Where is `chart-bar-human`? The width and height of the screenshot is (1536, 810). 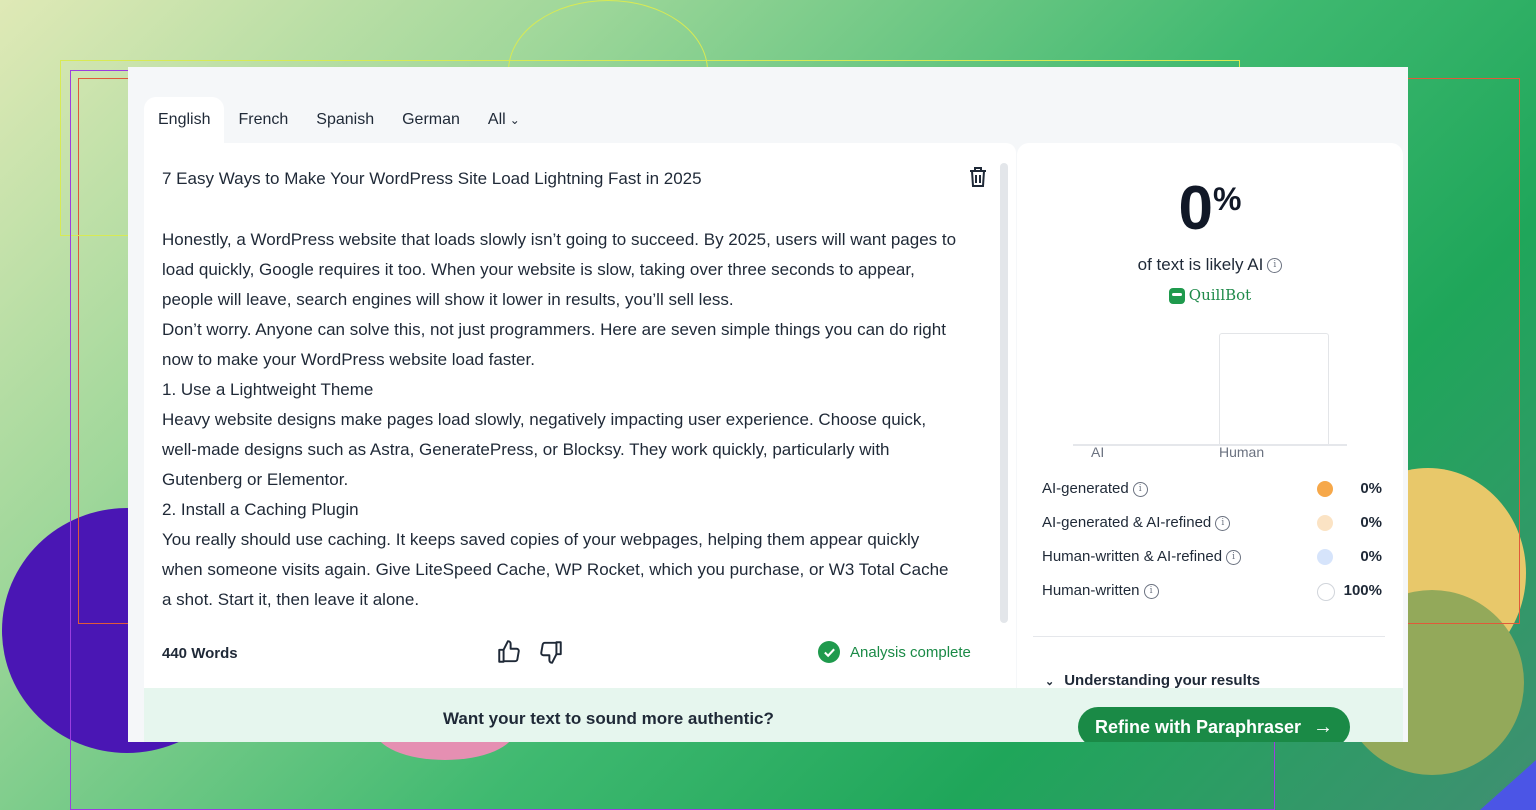
chart-bar-human is located at coordinates (1274, 388).